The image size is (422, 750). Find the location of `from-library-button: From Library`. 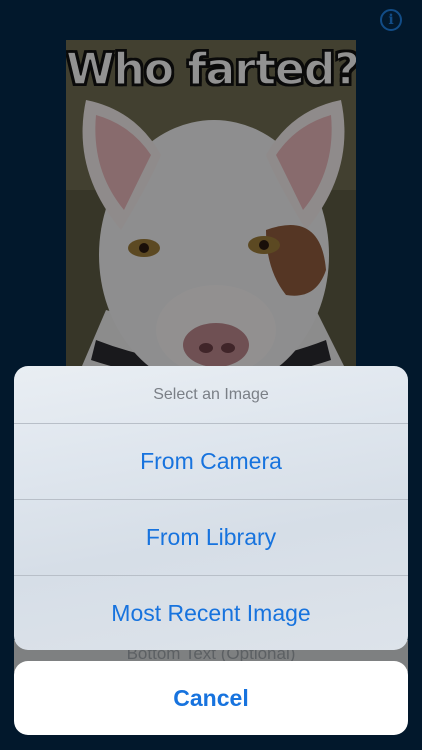

from-library-button: From Library is located at coordinates (211, 538).